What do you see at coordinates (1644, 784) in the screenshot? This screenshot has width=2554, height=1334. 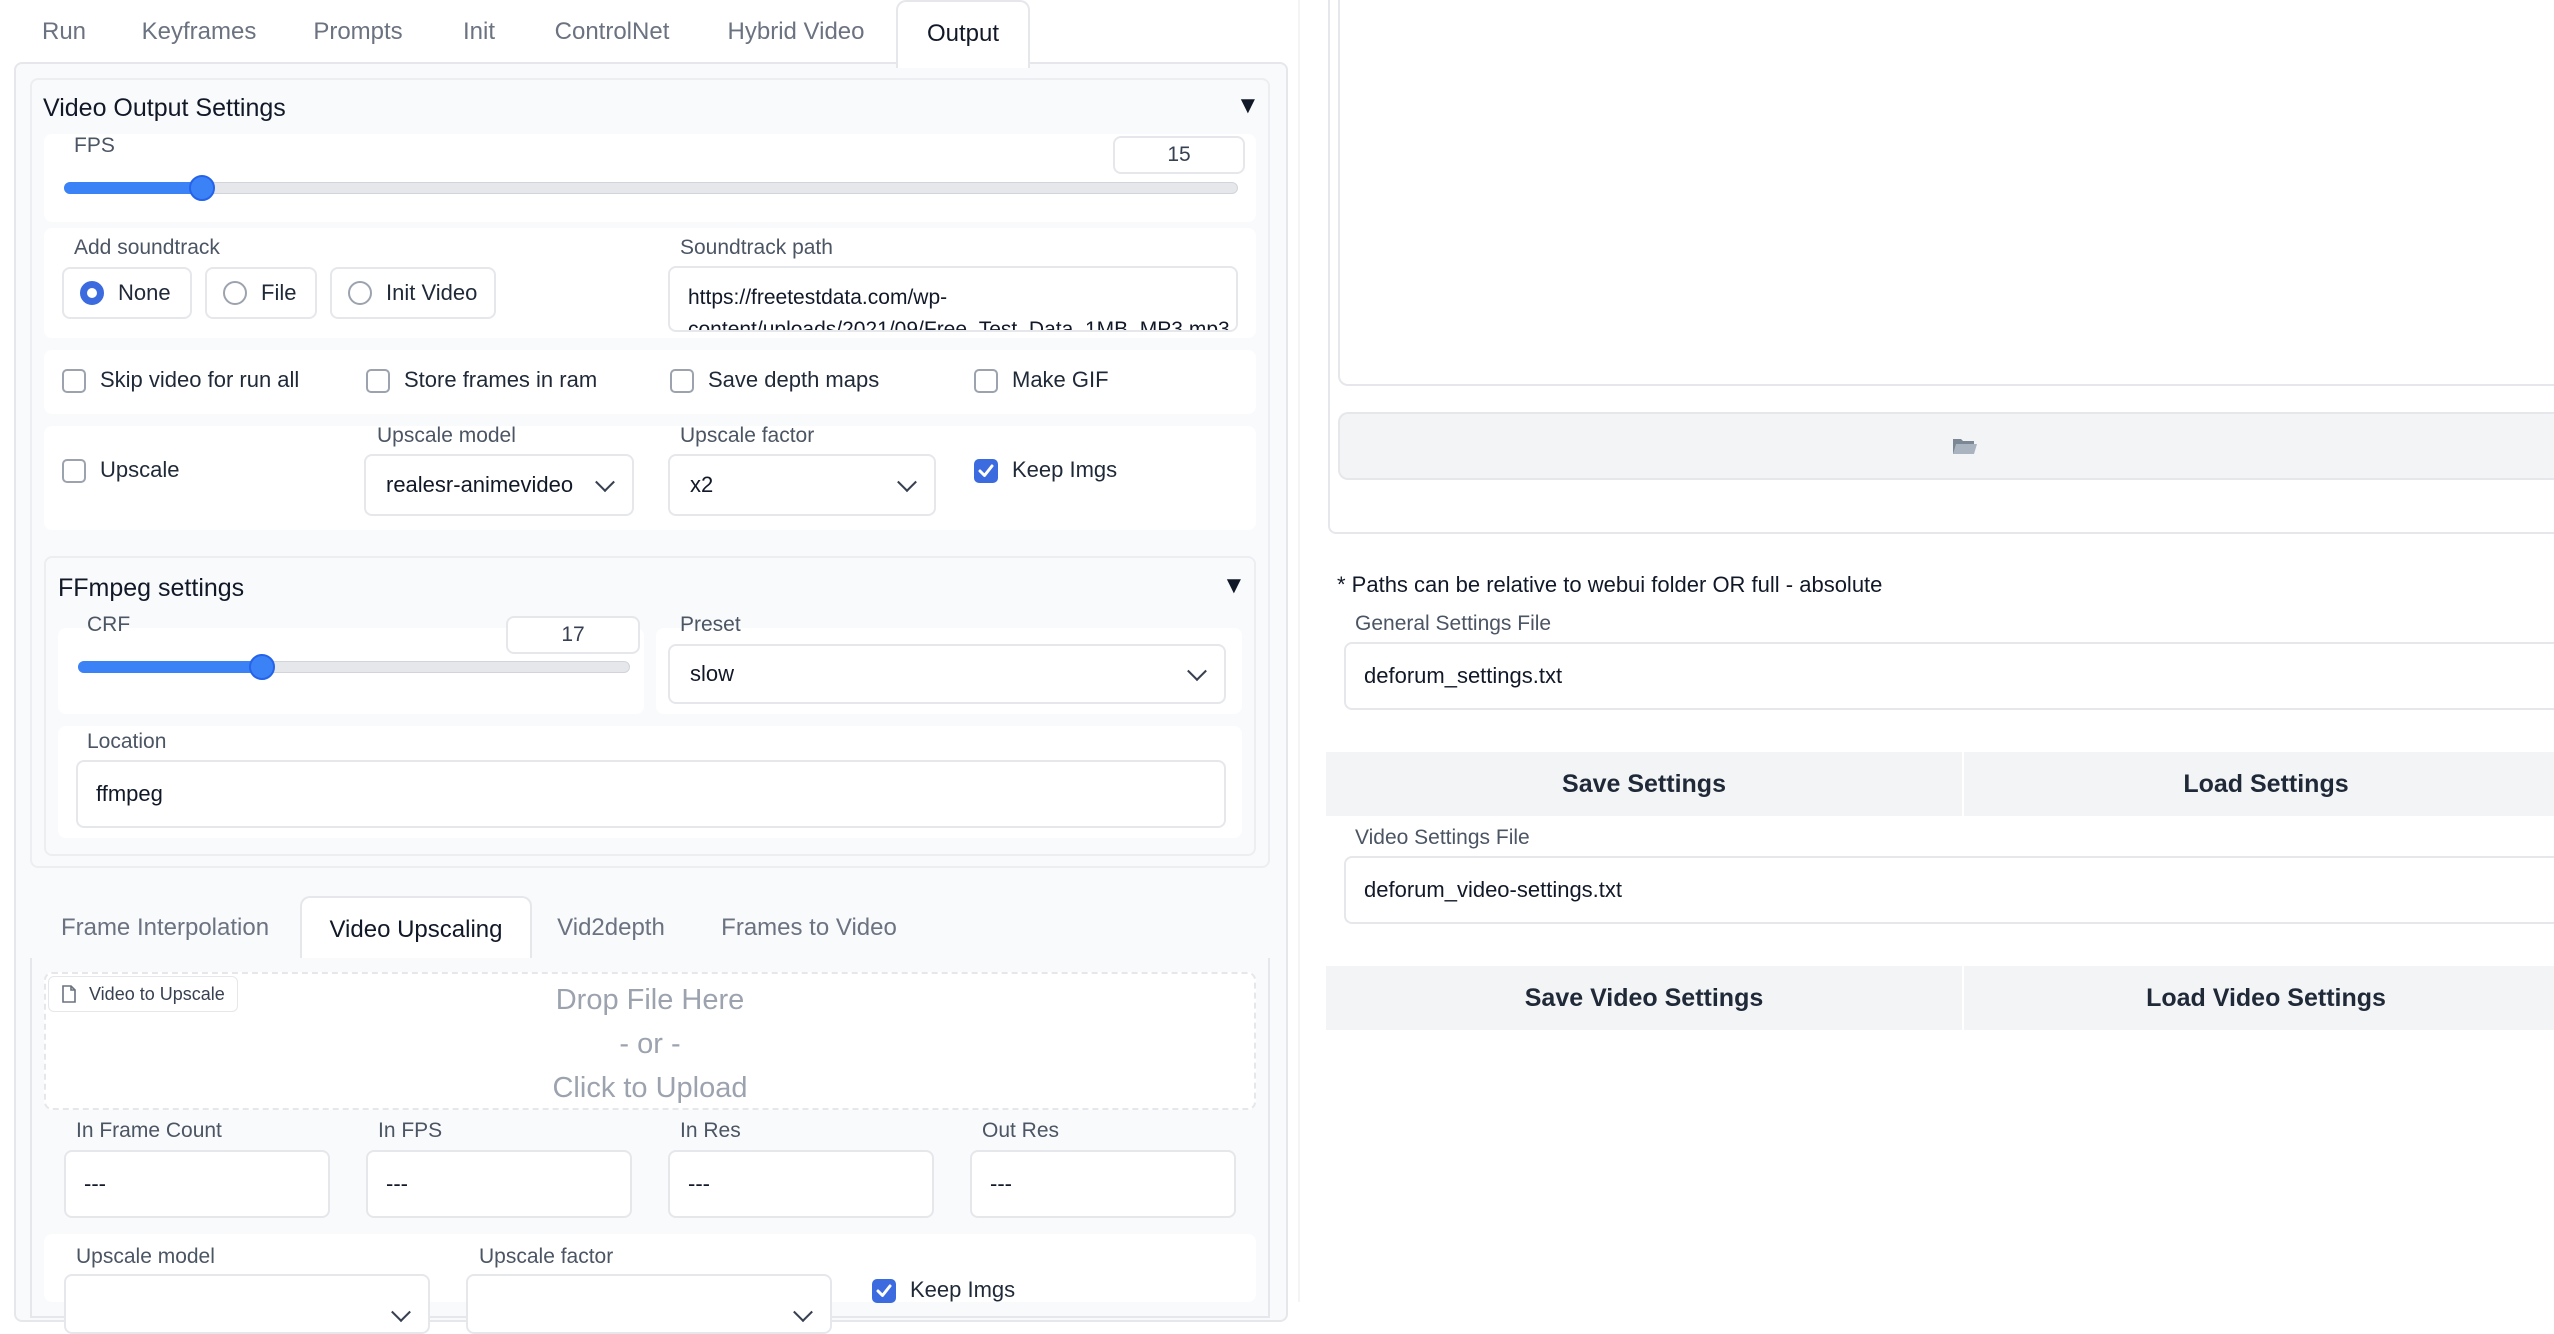 I see `save-settings-button: Save Settings` at bounding box center [1644, 784].